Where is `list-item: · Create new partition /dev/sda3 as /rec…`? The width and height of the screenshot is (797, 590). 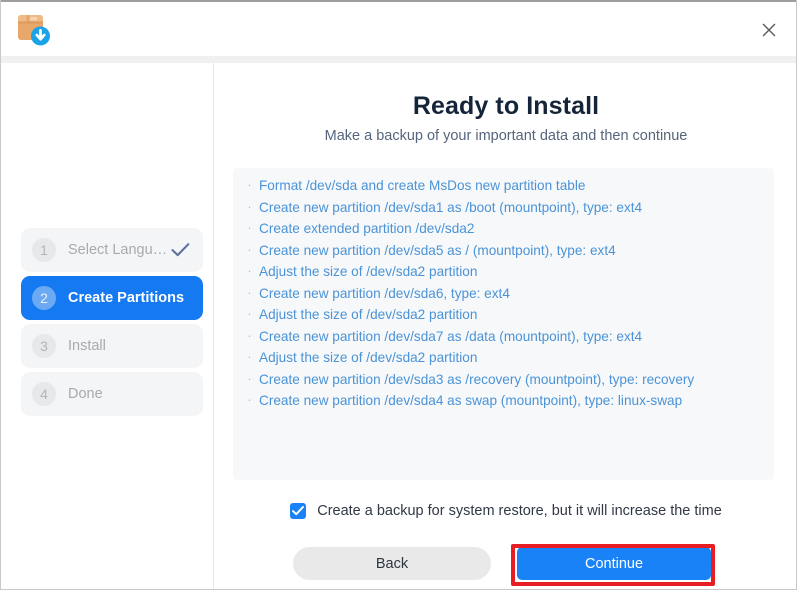
list-item: · Create new partition /dev/sda3 as /rec… is located at coordinates (503, 383).